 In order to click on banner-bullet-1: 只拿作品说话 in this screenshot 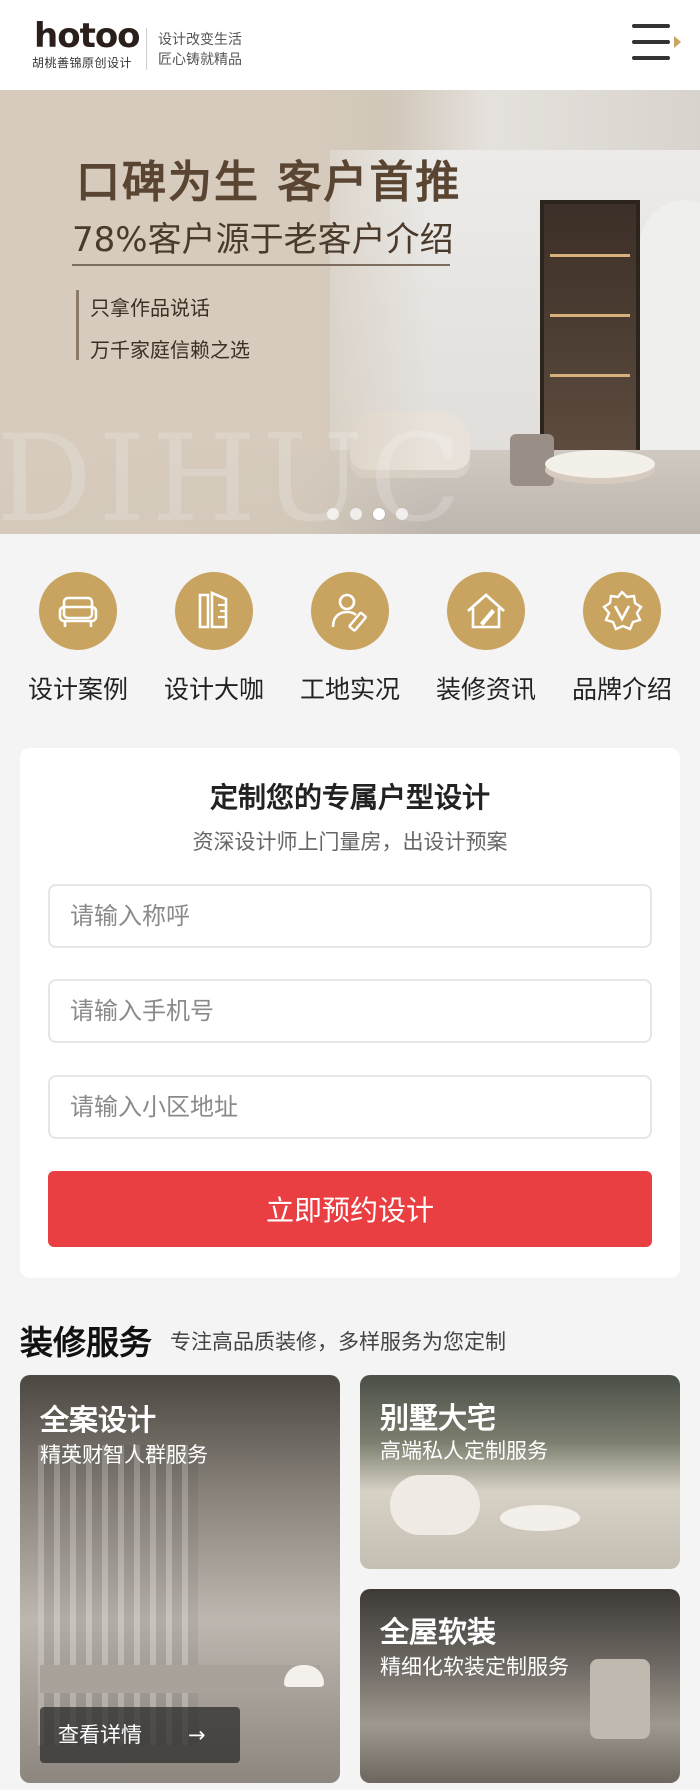, I will do `click(150, 308)`.